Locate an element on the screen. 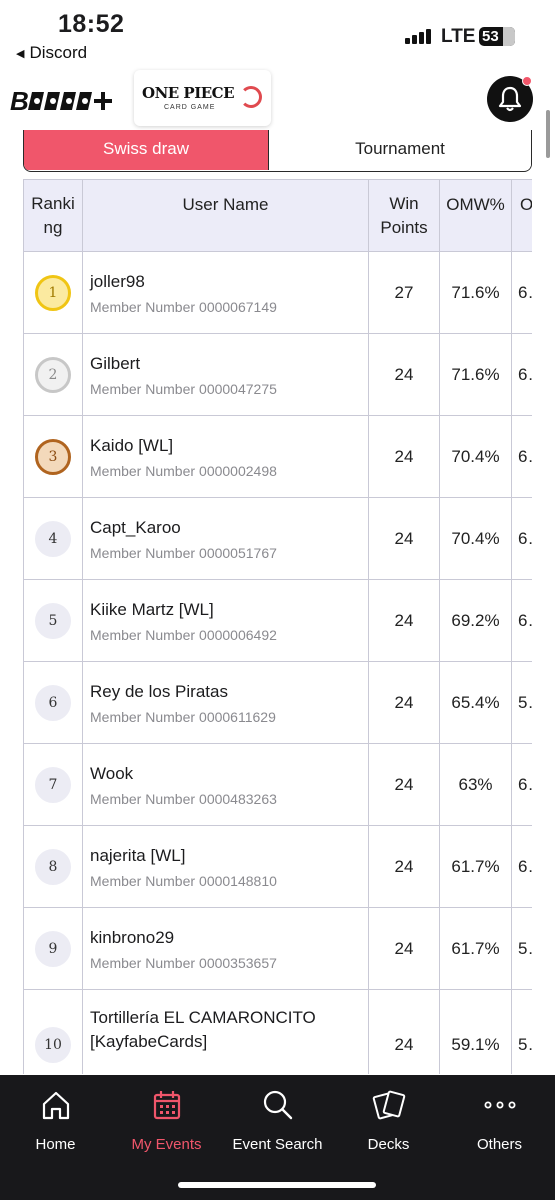 This screenshot has height=1200, width=555. rank-cell: 2 is located at coordinates (53, 374).